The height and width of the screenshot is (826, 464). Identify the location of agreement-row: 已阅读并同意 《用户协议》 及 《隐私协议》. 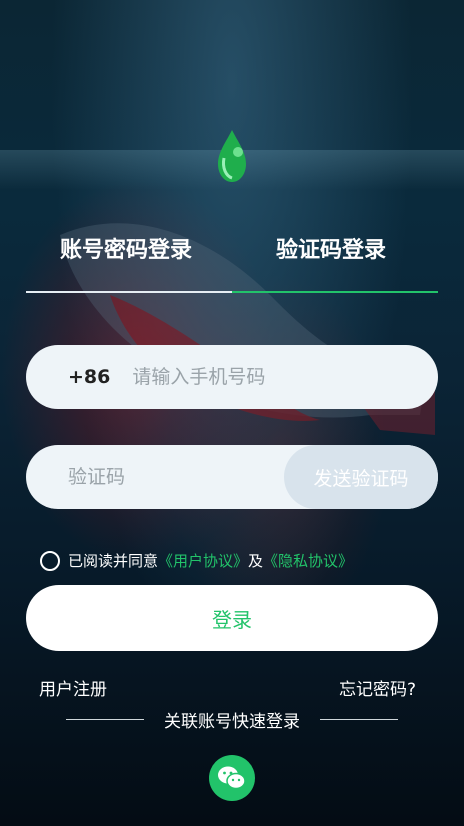
(196, 560).